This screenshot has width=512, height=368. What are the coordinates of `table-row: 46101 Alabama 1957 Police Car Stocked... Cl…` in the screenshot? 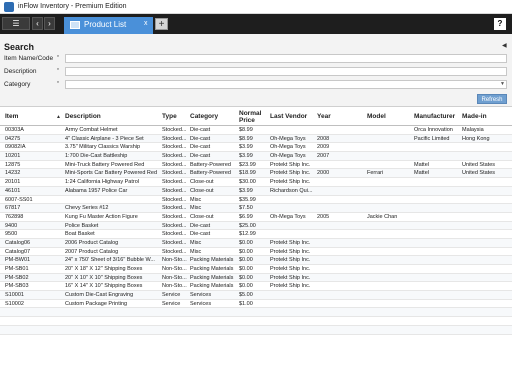 It's located at (256, 191).